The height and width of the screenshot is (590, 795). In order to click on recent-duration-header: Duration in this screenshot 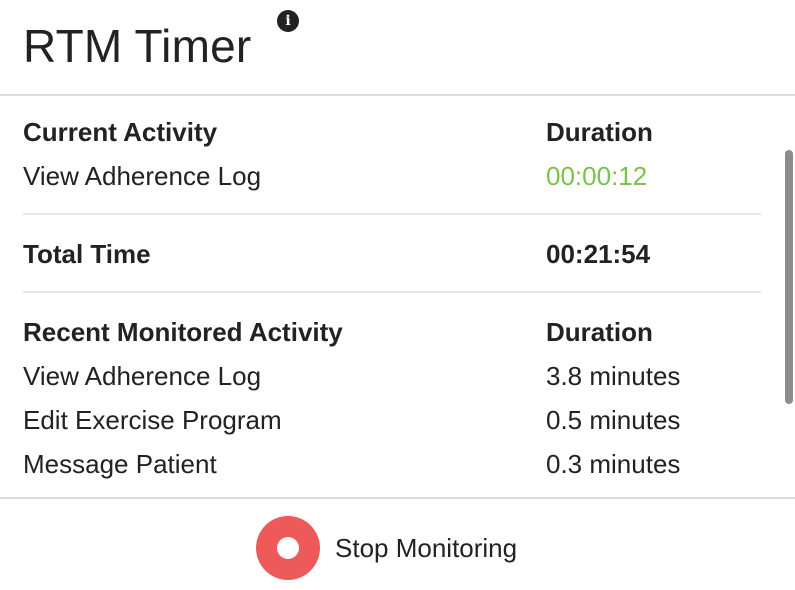, I will do `click(599, 332)`.